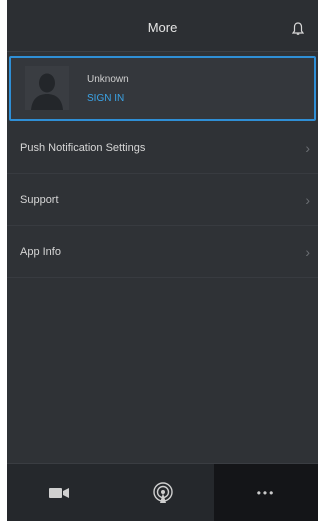  I want to click on tab-video, so click(59, 492).